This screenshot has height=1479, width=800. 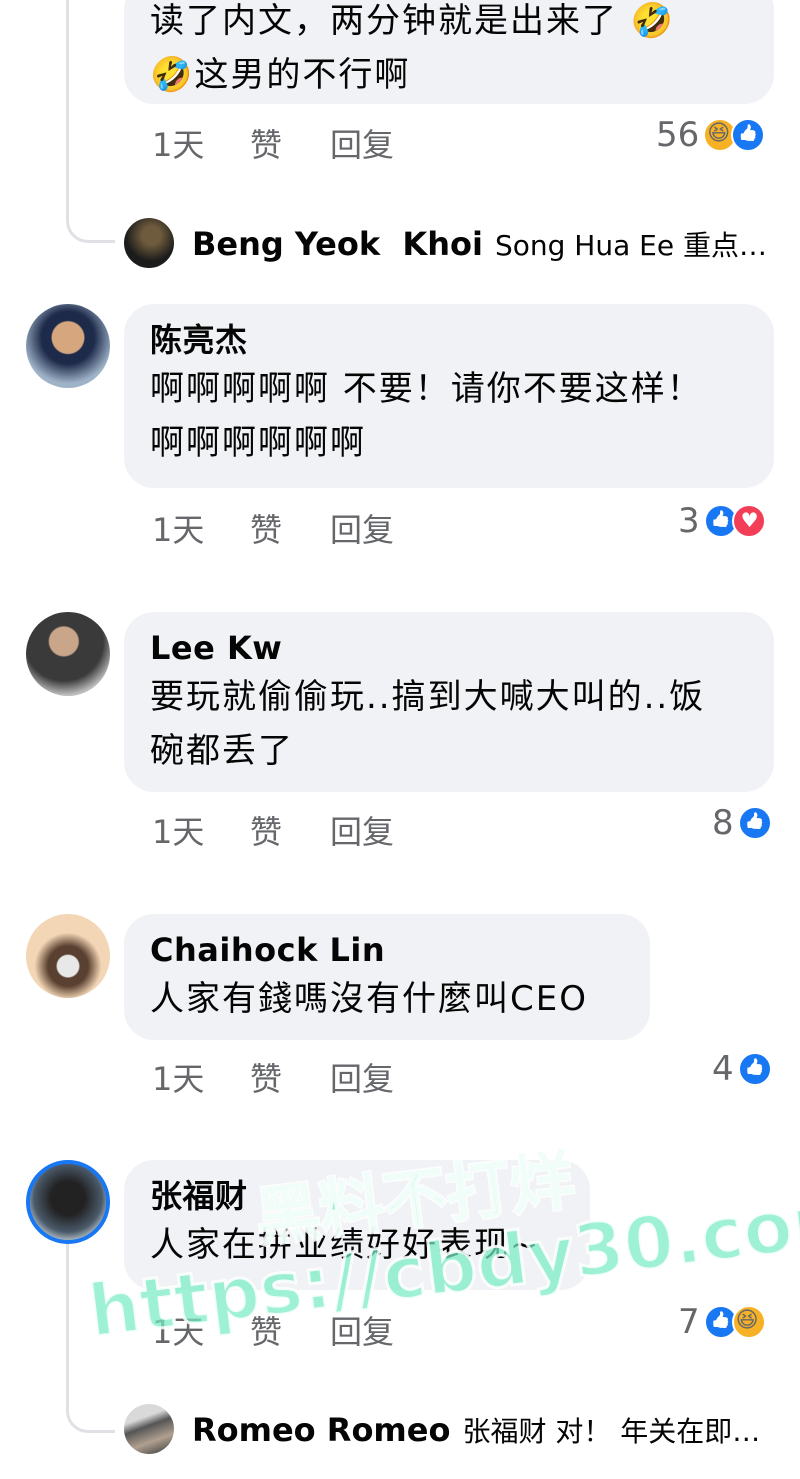 I want to click on comment-text-line: 读了内文，两分钟就是出来了 🤣, so click(x=413, y=21).